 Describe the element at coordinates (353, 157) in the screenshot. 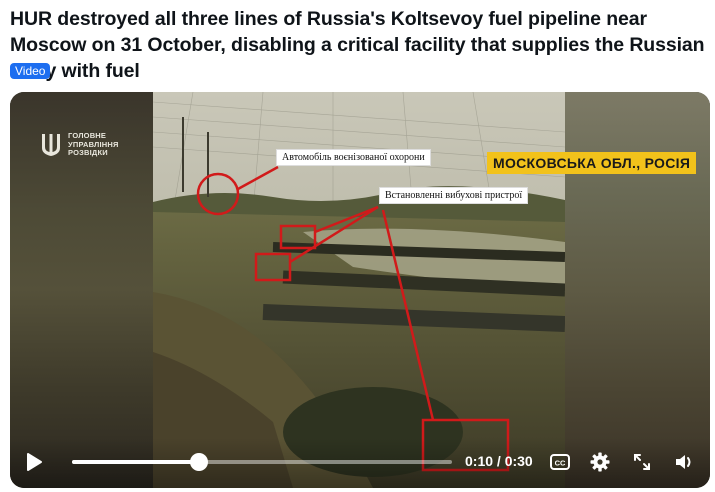

I see `guard-vehicle-caption: Автомобіль воєнізованої охорони` at that location.